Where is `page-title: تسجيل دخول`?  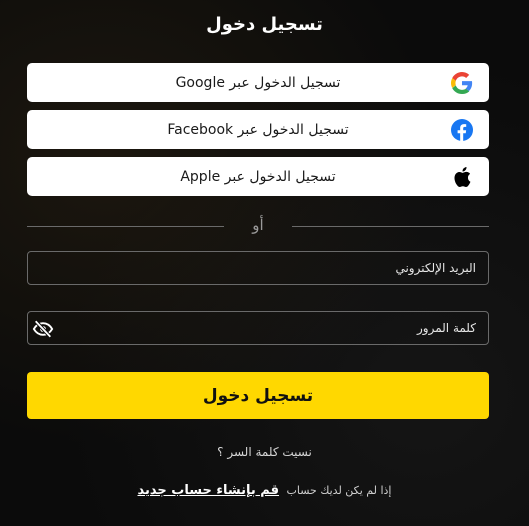
page-title: تسجيل دخول is located at coordinates (264, 24).